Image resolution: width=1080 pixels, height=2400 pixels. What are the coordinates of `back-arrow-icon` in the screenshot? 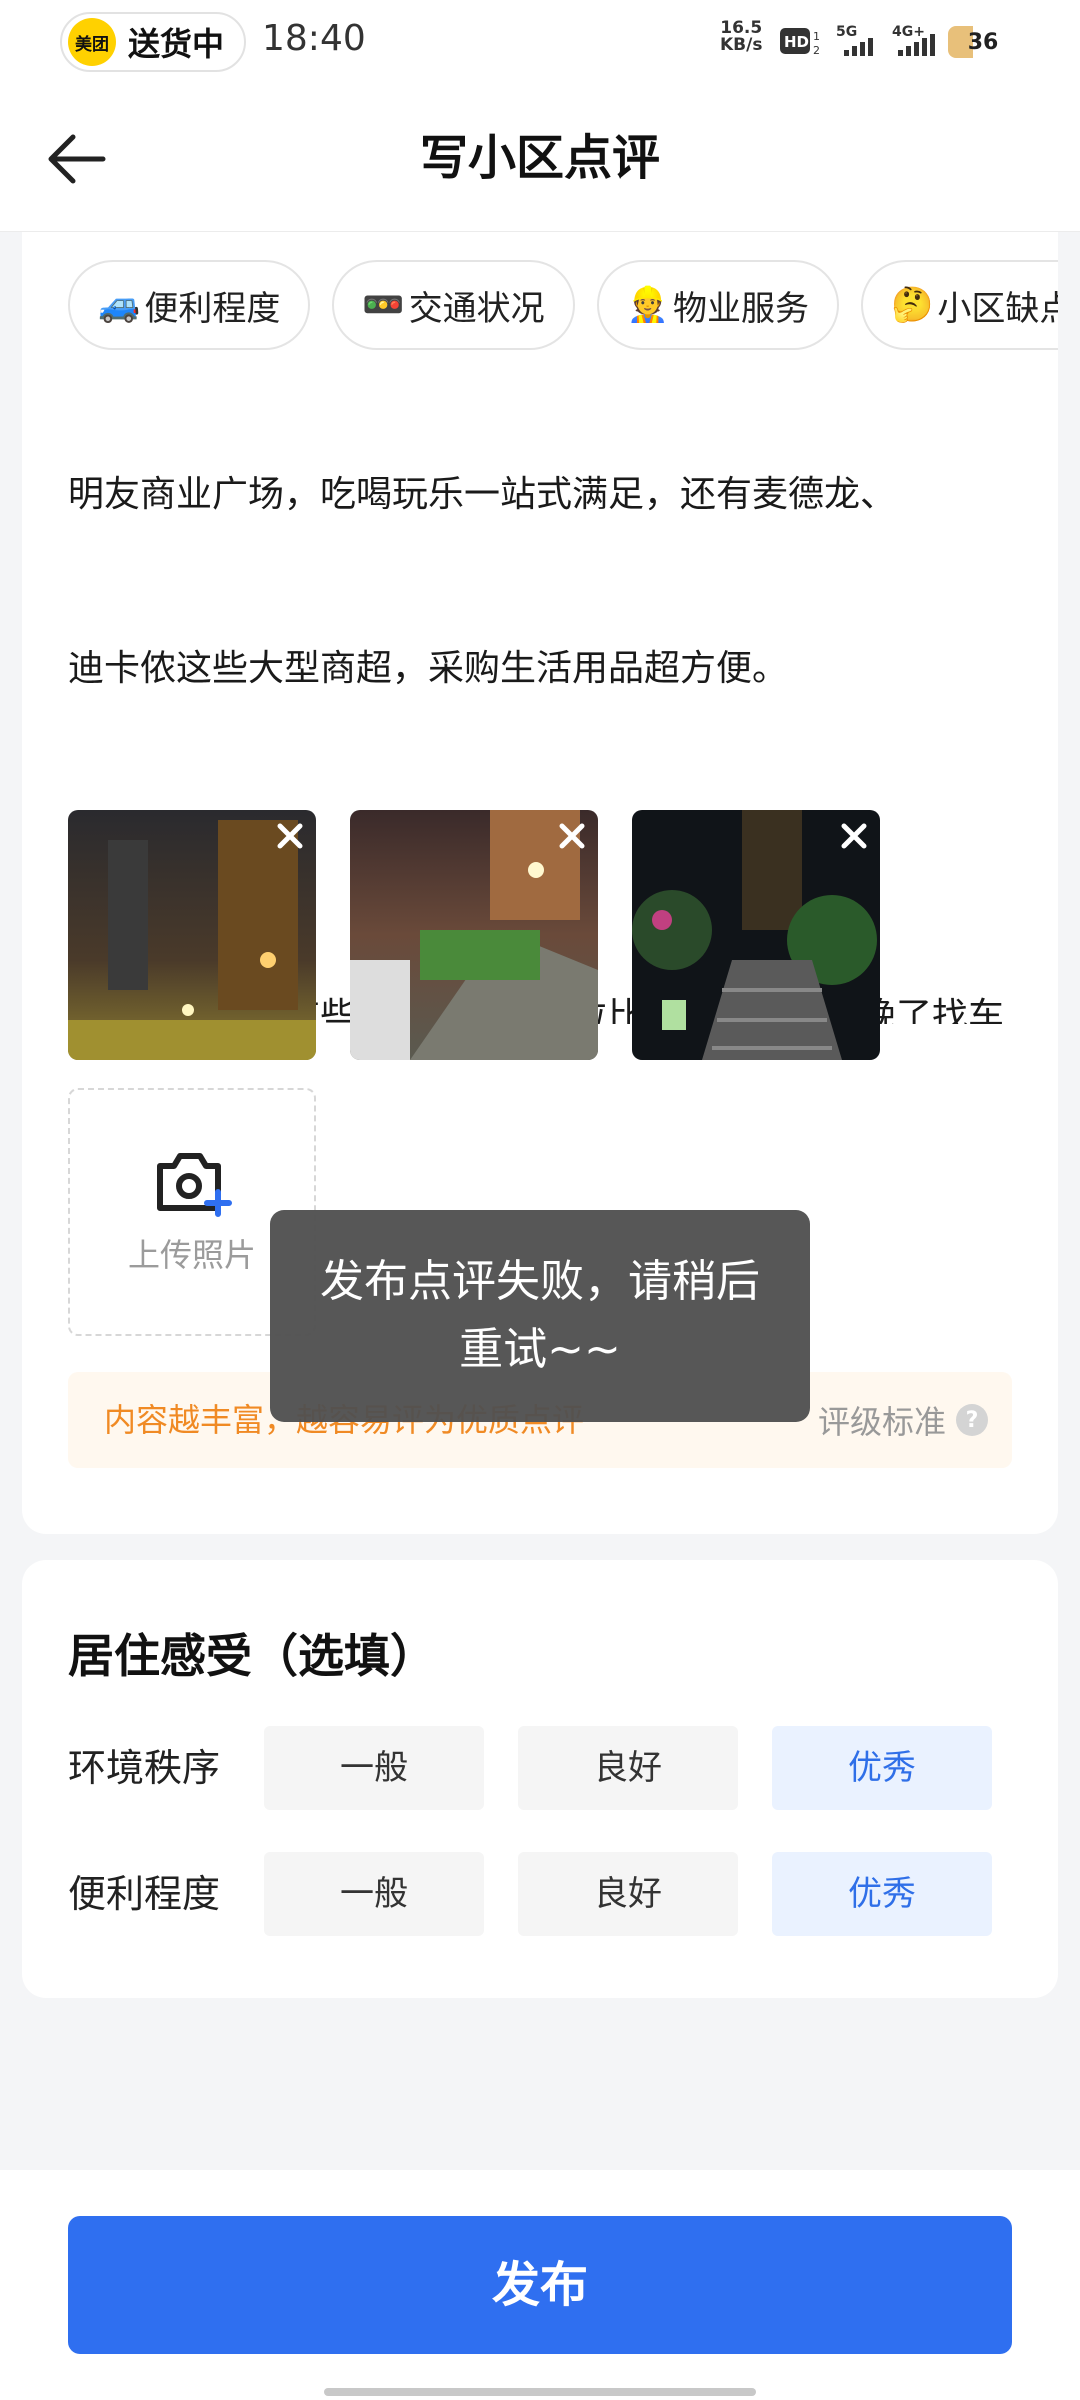 It's located at (77, 159).